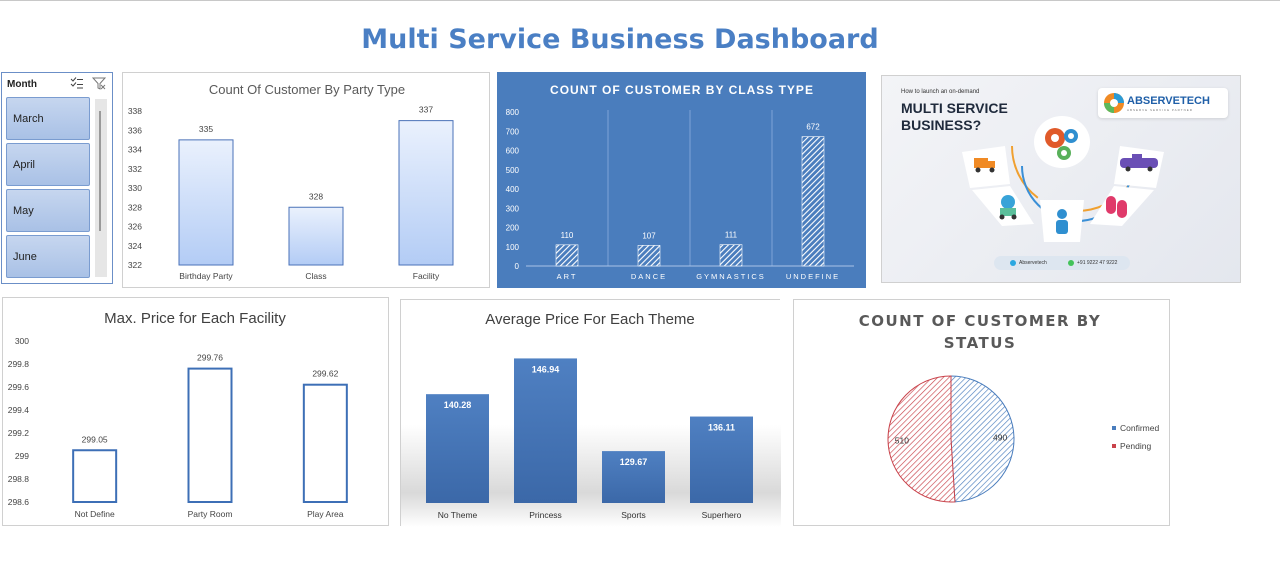 This screenshot has height=576, width=1280. I want to click on y-tick-label: 100, so click(513, 247).